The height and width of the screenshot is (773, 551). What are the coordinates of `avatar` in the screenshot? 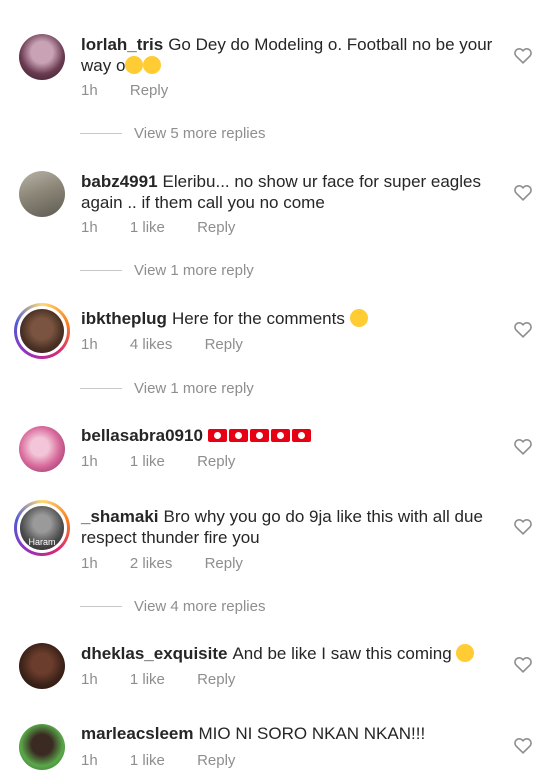 It's located at (42, 747).